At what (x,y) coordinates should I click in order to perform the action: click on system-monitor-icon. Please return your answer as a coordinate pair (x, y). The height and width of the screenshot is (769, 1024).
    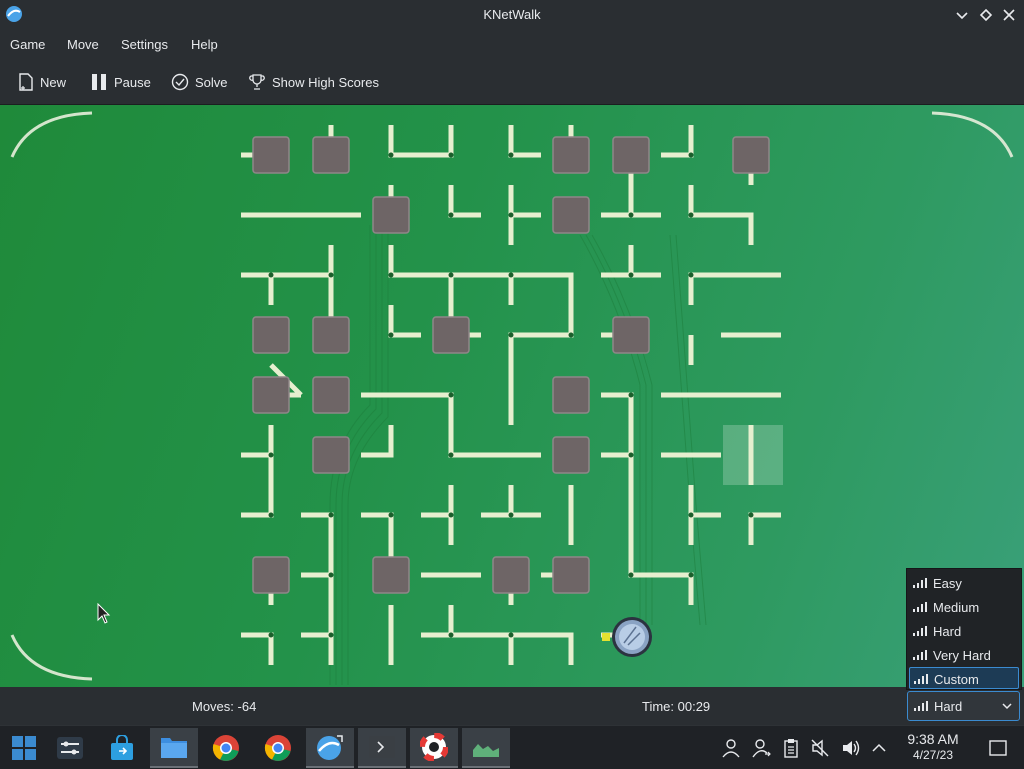
    Looking at the image, I should click on (486, 750).